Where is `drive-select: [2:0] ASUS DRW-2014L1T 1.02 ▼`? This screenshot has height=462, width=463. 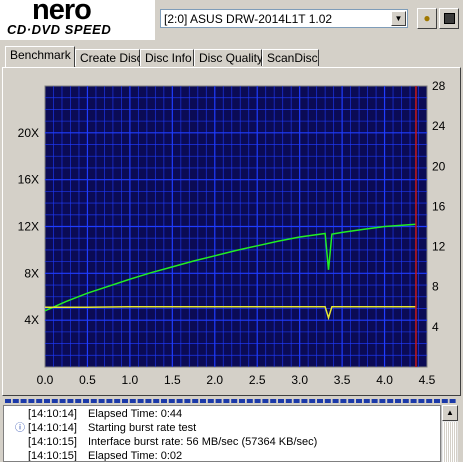 drive-select: [2:0] ASUS DRW-2014L1T 1.02 ▼ is located at coordinates (284, 18).